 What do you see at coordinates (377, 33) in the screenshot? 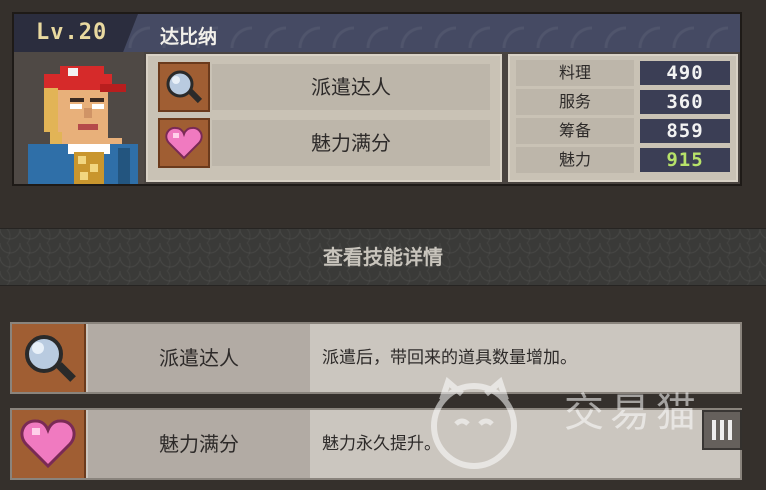
I see `card-header: Lv.20 达比纳` at bounding box center [377, 33].